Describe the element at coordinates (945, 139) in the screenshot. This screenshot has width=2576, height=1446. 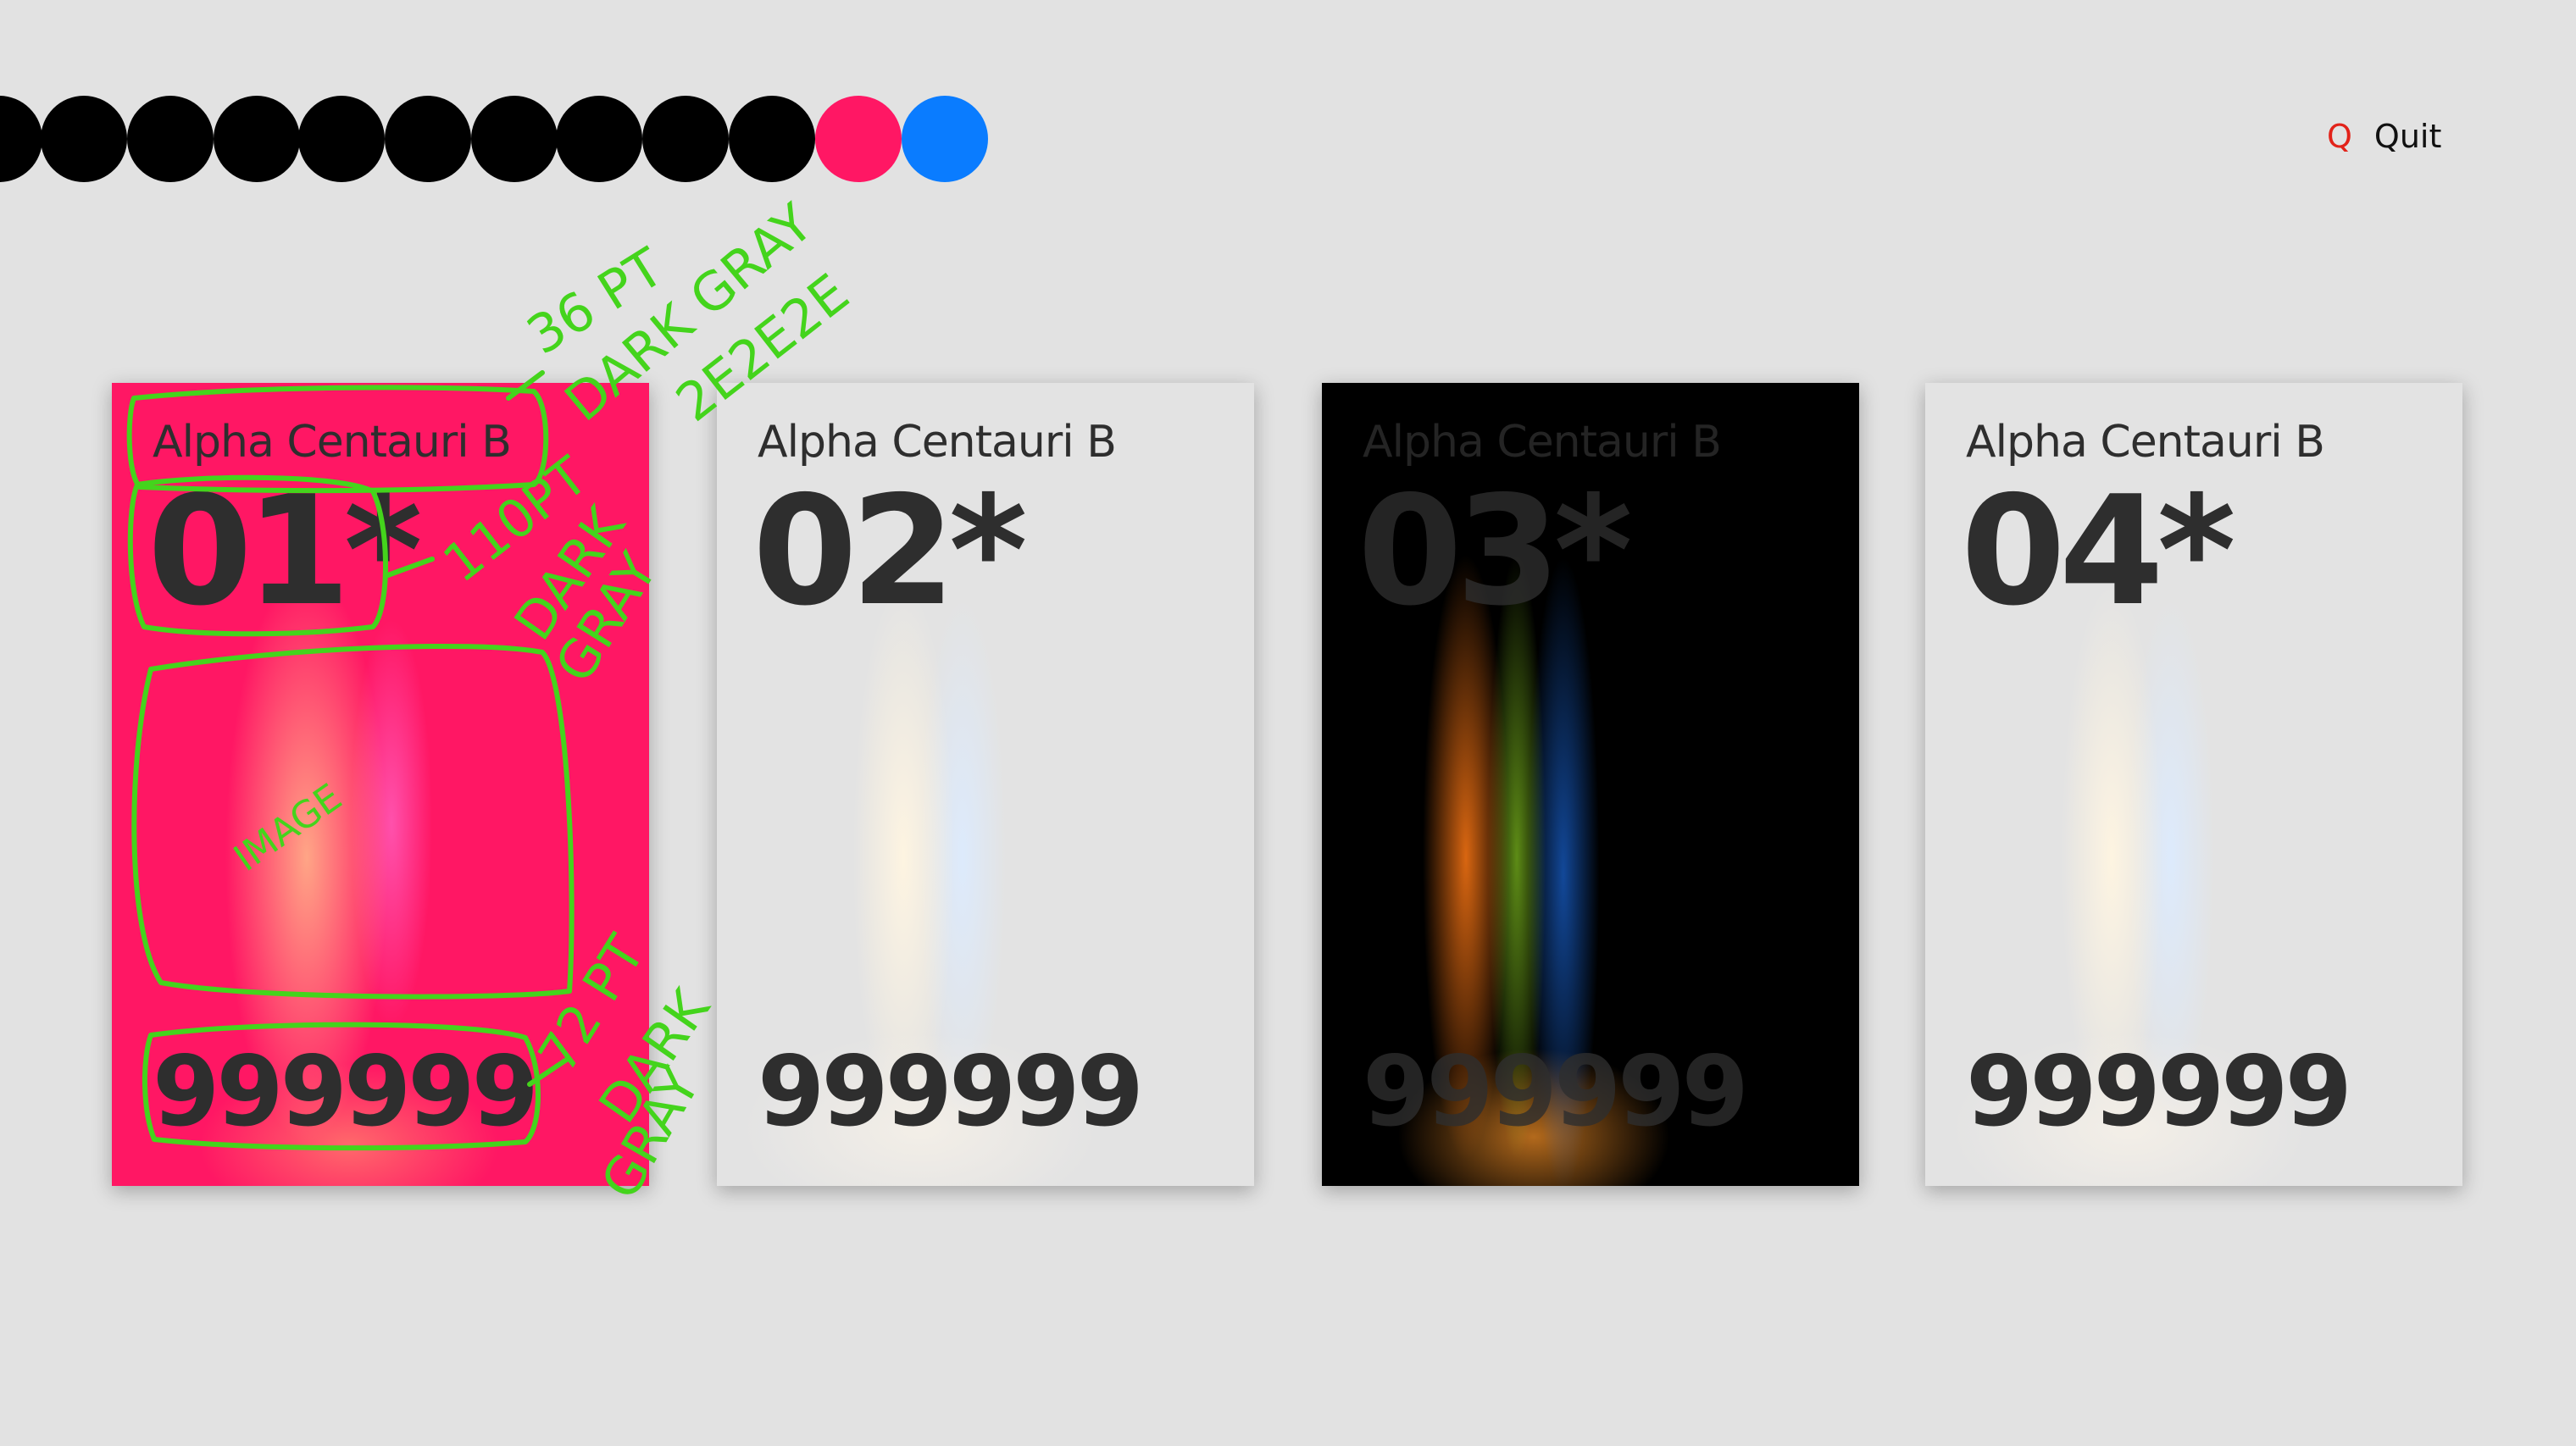
I see `progress-dot-next` at that location.